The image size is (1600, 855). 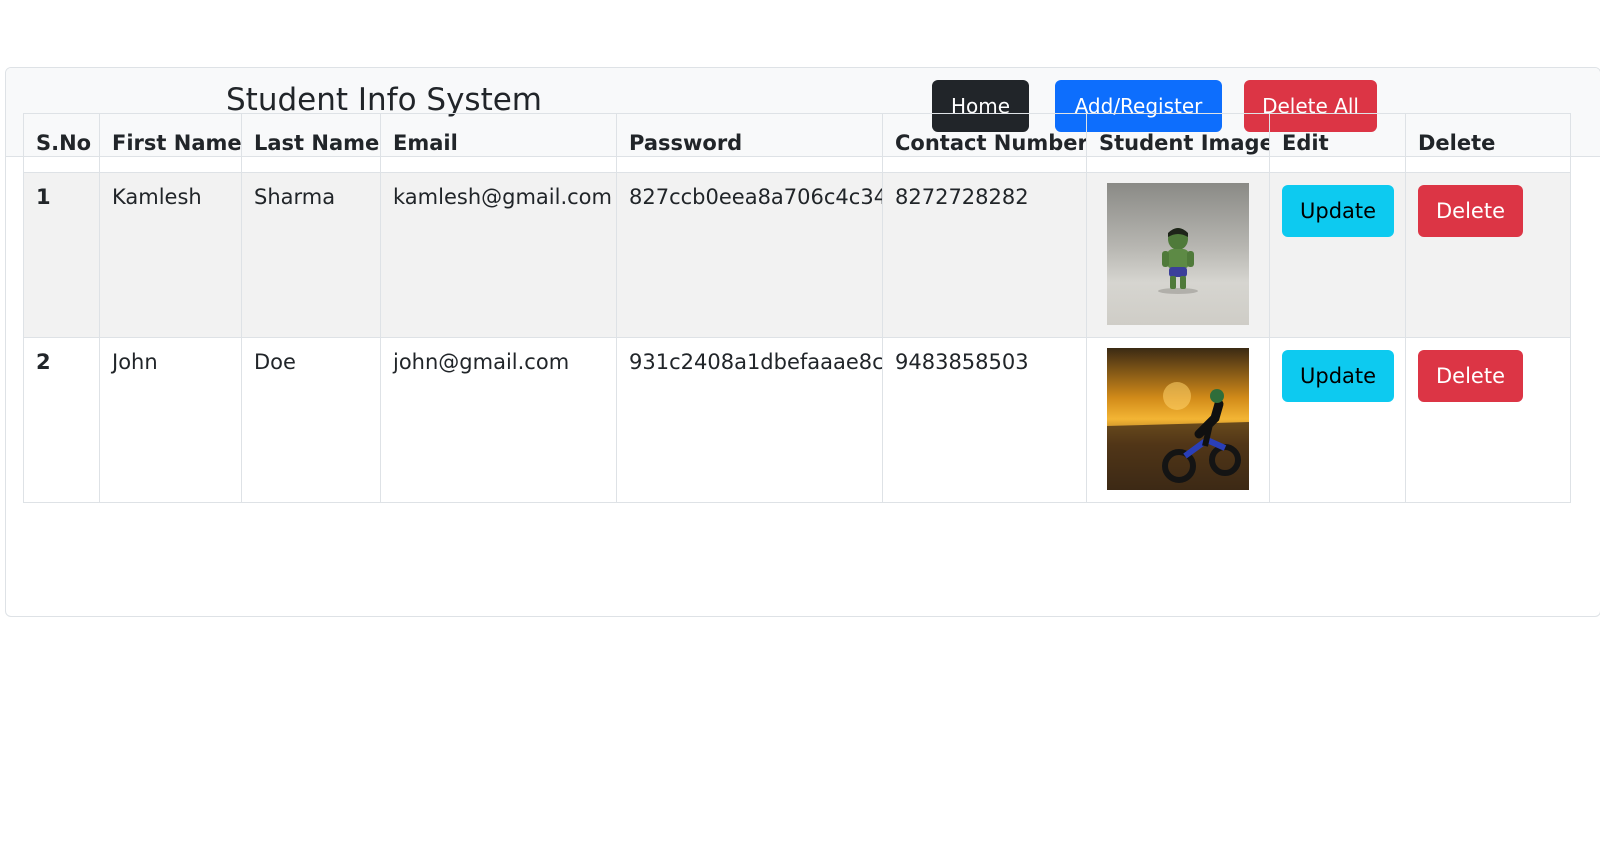 I want to click on column-header-sno: S.No, so click(x=61, y=143).